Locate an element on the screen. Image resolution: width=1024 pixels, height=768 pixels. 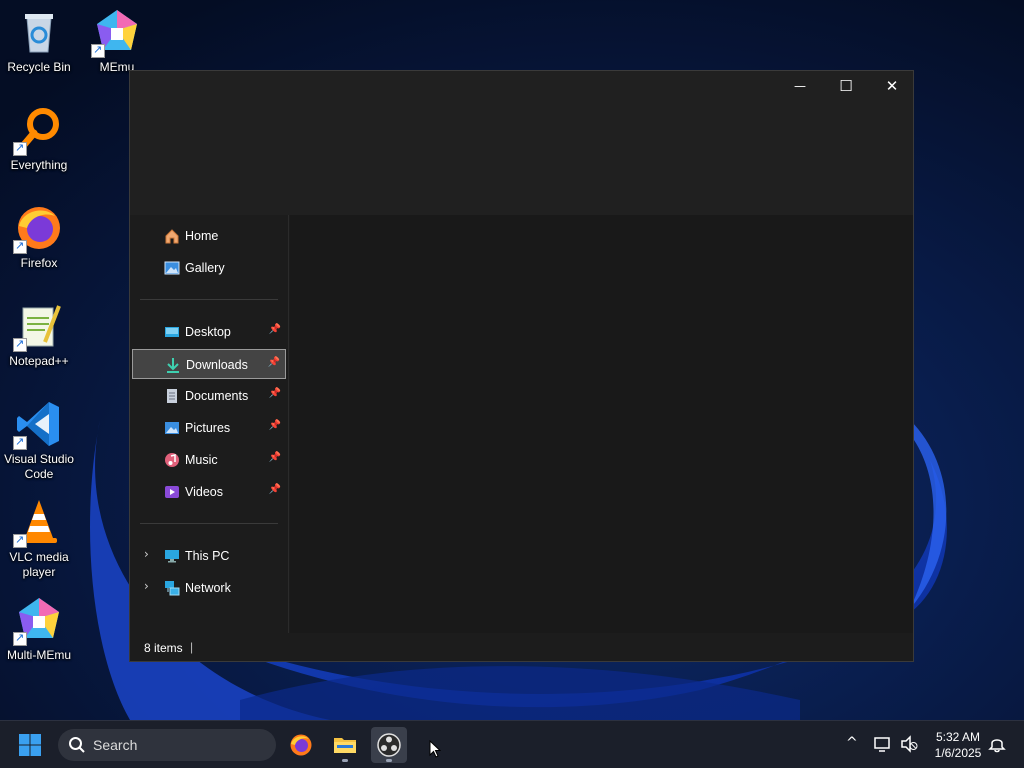
volume-muted-icon is located at coordinates (909, 746).